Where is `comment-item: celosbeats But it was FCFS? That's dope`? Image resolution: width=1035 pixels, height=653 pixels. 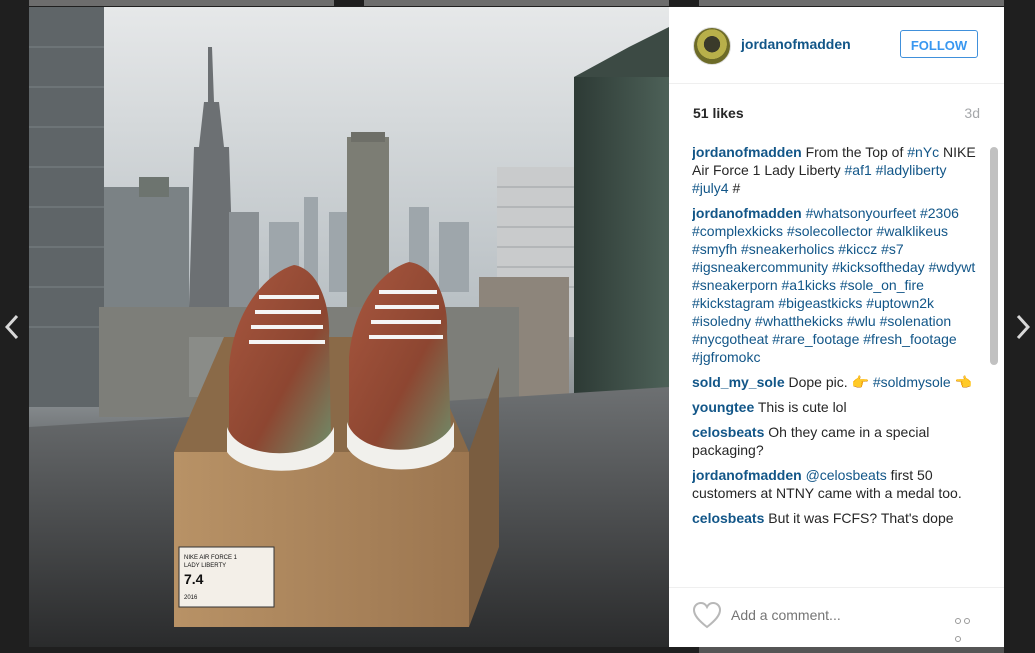
comment-item: celosbeats But it was FCFS? That's dope is located at coordinates (837, 518).